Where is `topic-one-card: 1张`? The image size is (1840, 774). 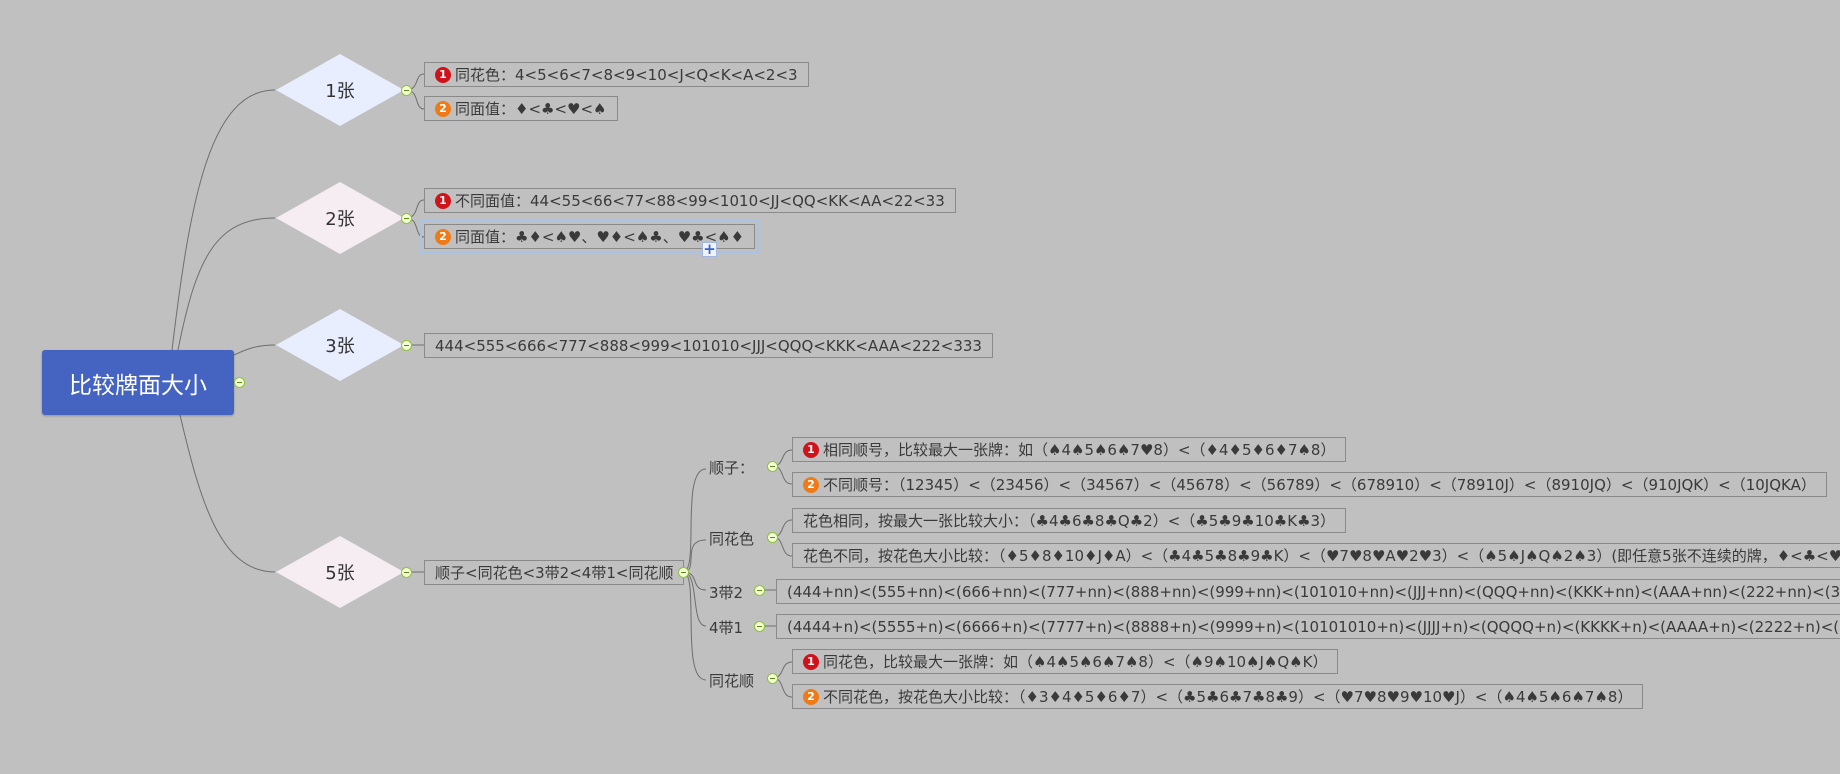
topic-one-card: 1张 is located at coordinates (340, 90).